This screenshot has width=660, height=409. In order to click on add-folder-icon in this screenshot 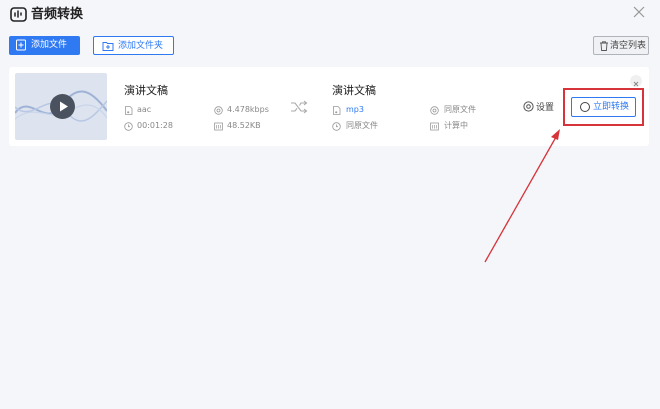, I will do `click(108, 46)`.